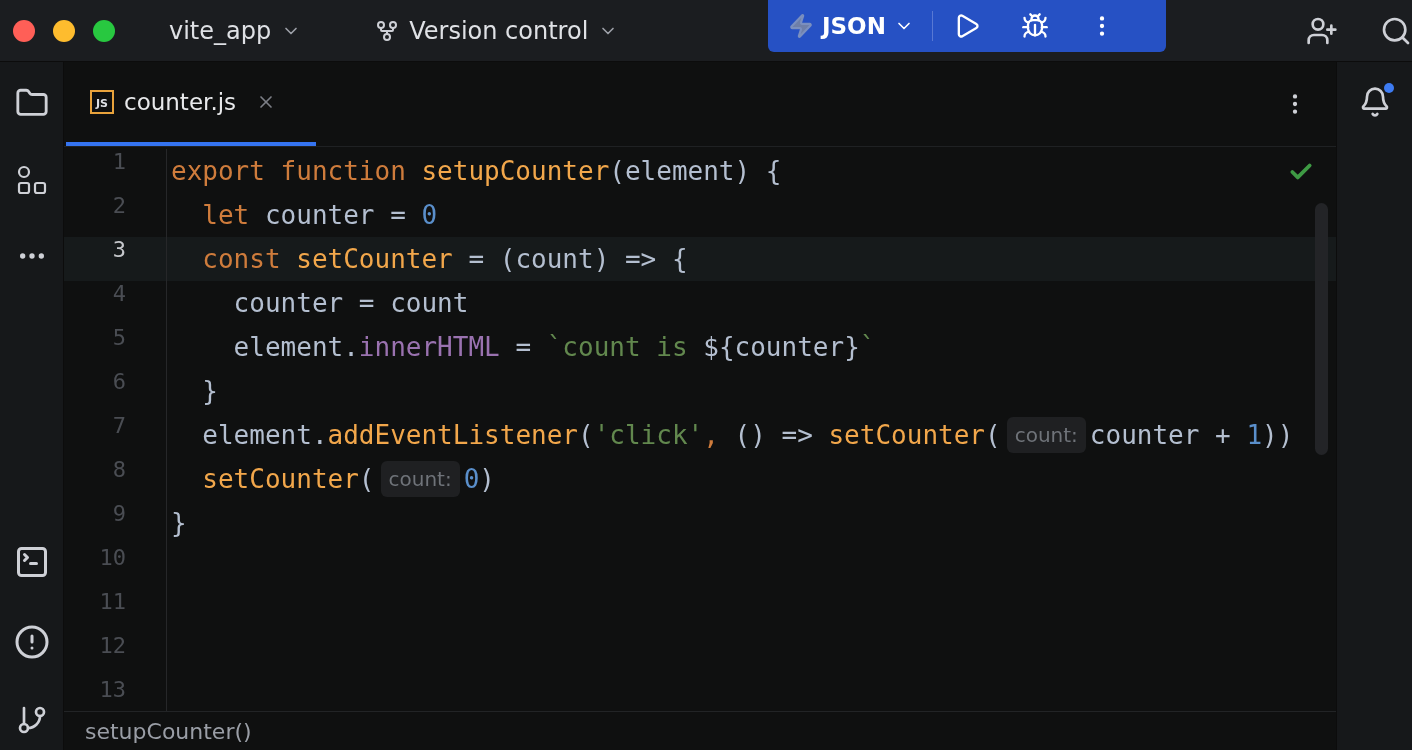  I want to click on version-control-menu: Version control, so click(497, 30).